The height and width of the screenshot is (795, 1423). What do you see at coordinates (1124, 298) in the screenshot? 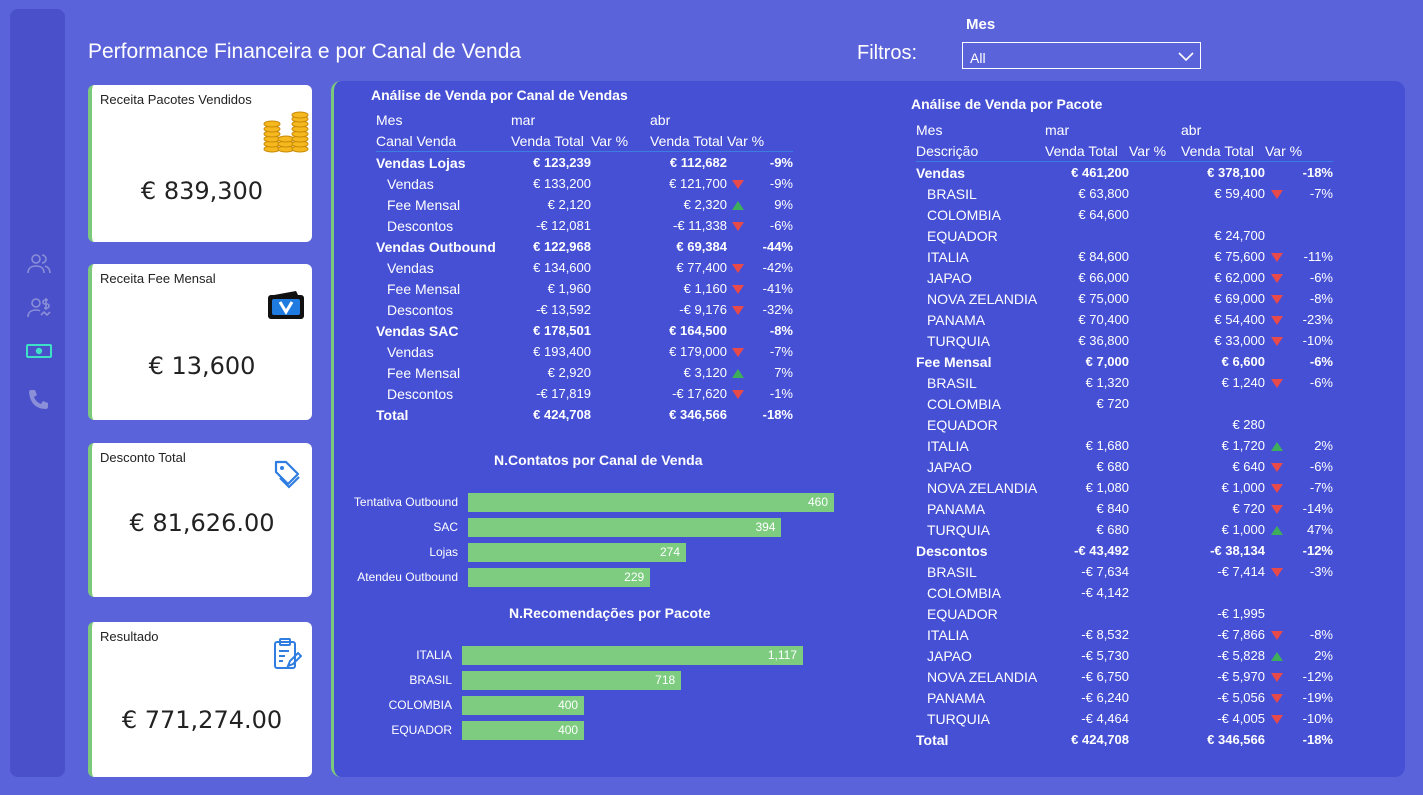
I see `table-row: NOVA ZELANDIA € 75,000 € 69,000 -8%` at bounding box center [1124, 298].